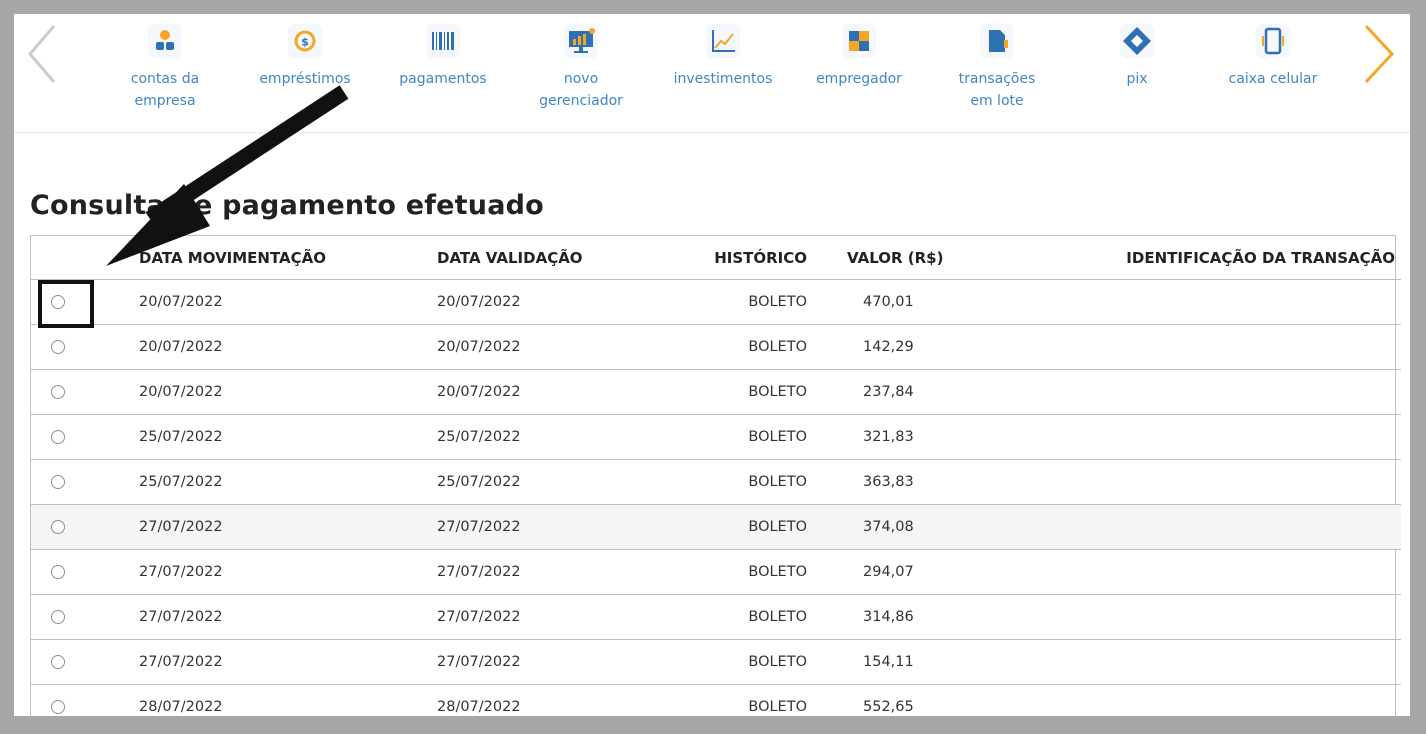 The image size is (1426, 734). I want to click on table-row: 20/07/2022 20/07/2022 BOLETO 142,29, so click(716, 347).